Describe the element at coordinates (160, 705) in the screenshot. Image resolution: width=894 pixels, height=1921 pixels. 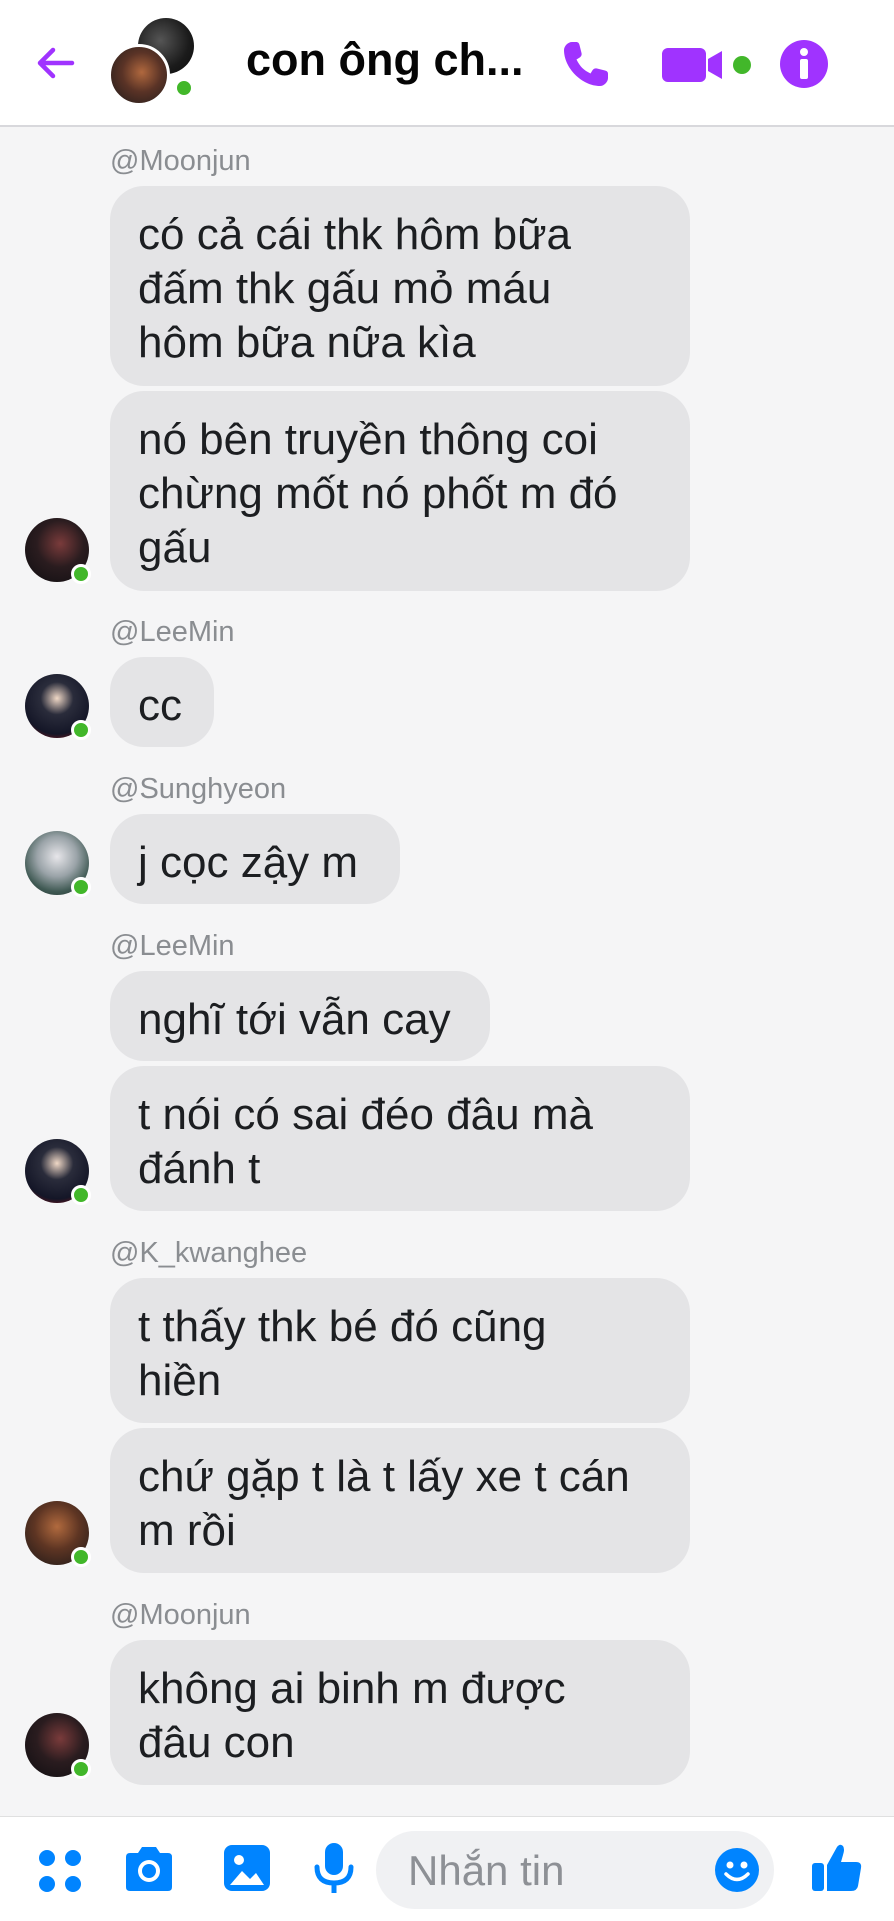
I see `message-text: cc` at that location.